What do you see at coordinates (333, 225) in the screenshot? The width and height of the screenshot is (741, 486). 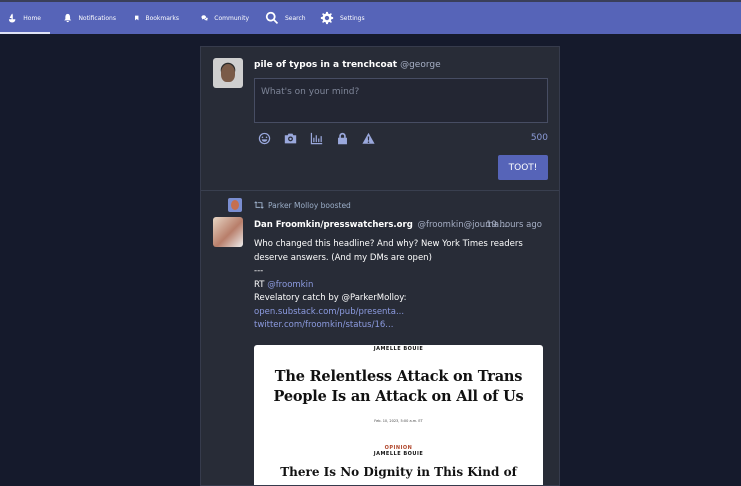 I see `status-display-name: Dan Froomkin/presswatchers.org` at bounding box center [333, 225].